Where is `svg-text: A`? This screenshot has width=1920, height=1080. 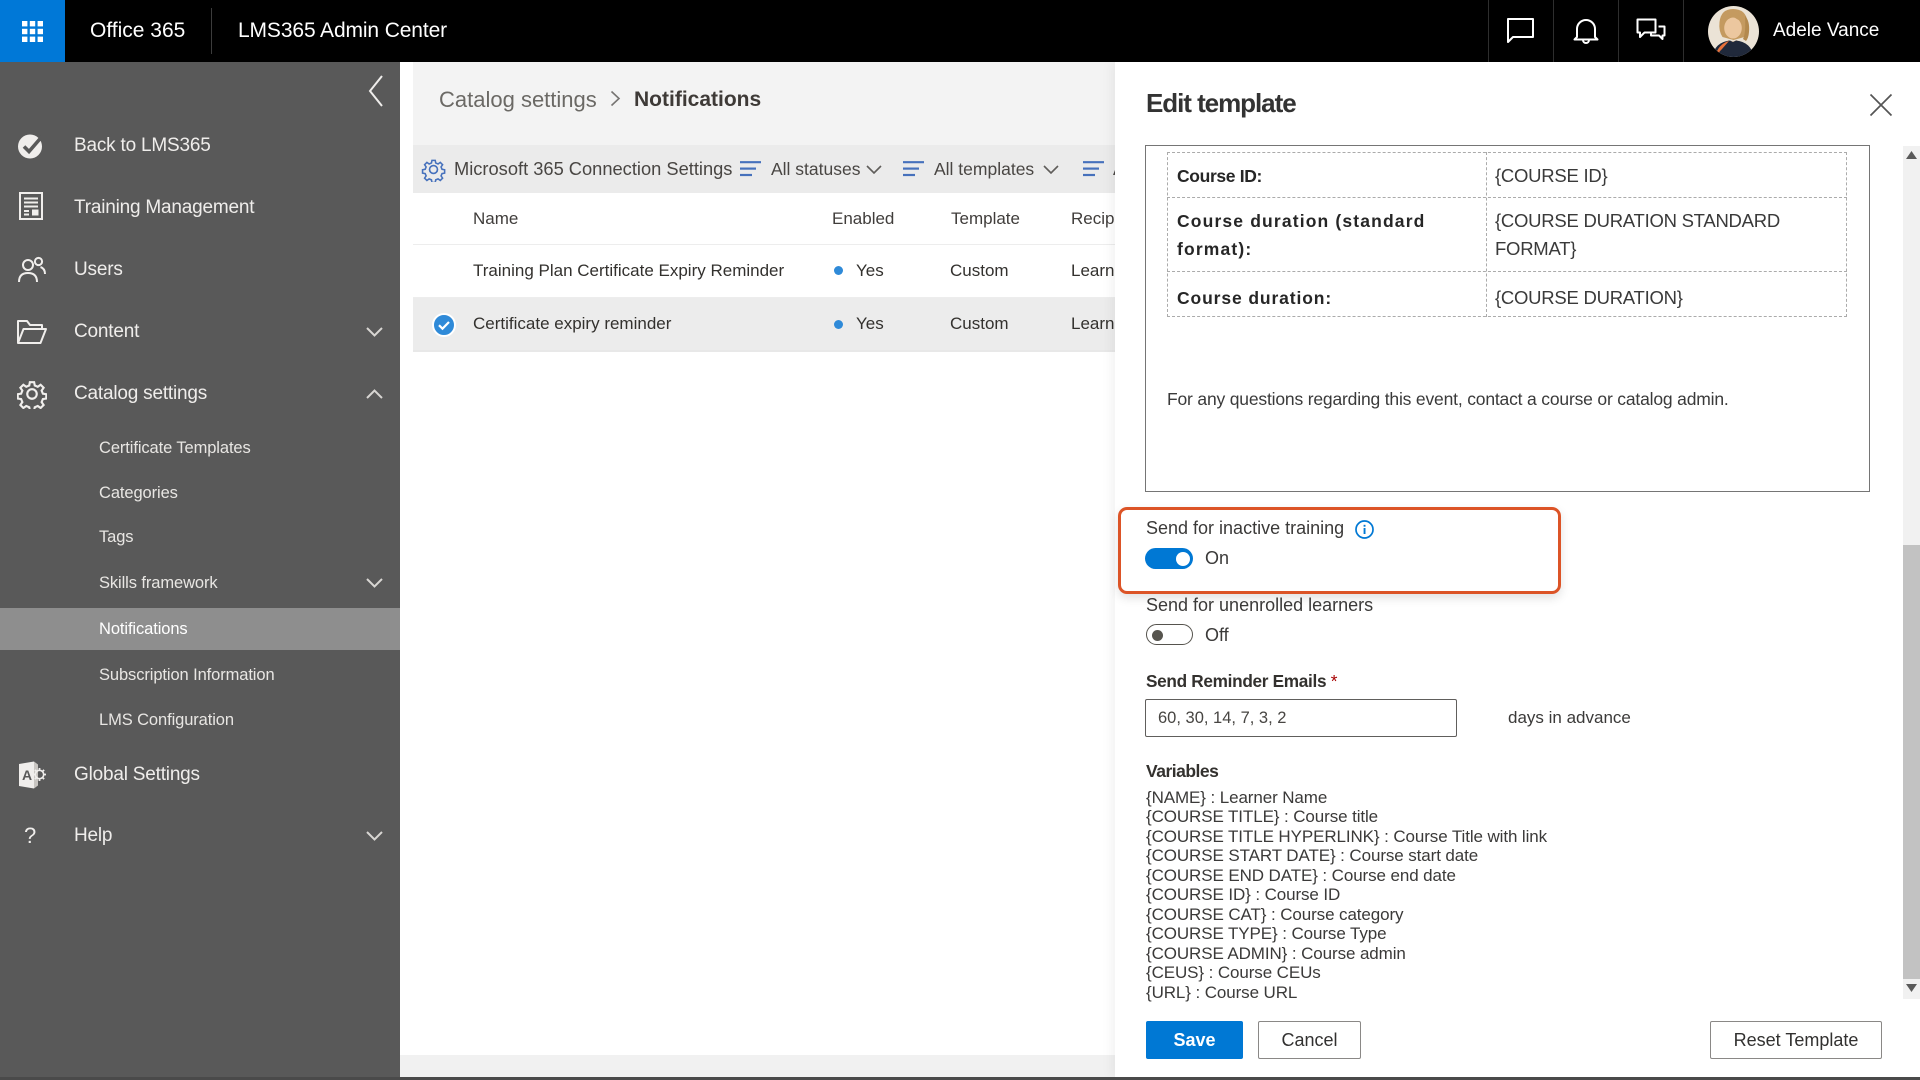 svg-text: A is located at coordinates (27, 775).